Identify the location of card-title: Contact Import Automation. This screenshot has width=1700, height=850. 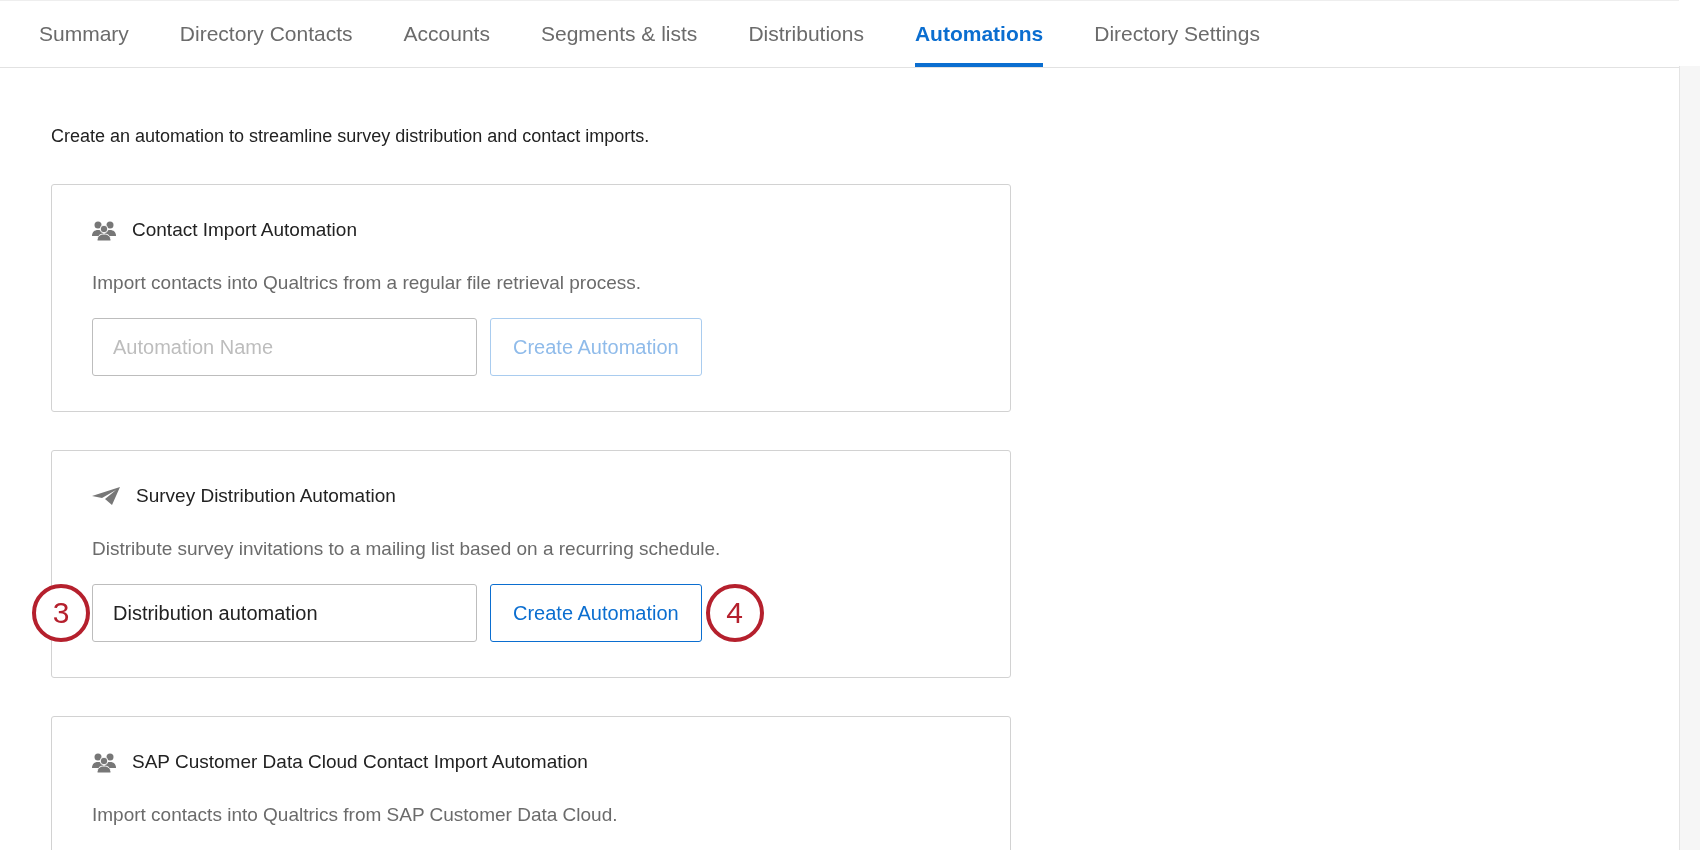
(244, 230).